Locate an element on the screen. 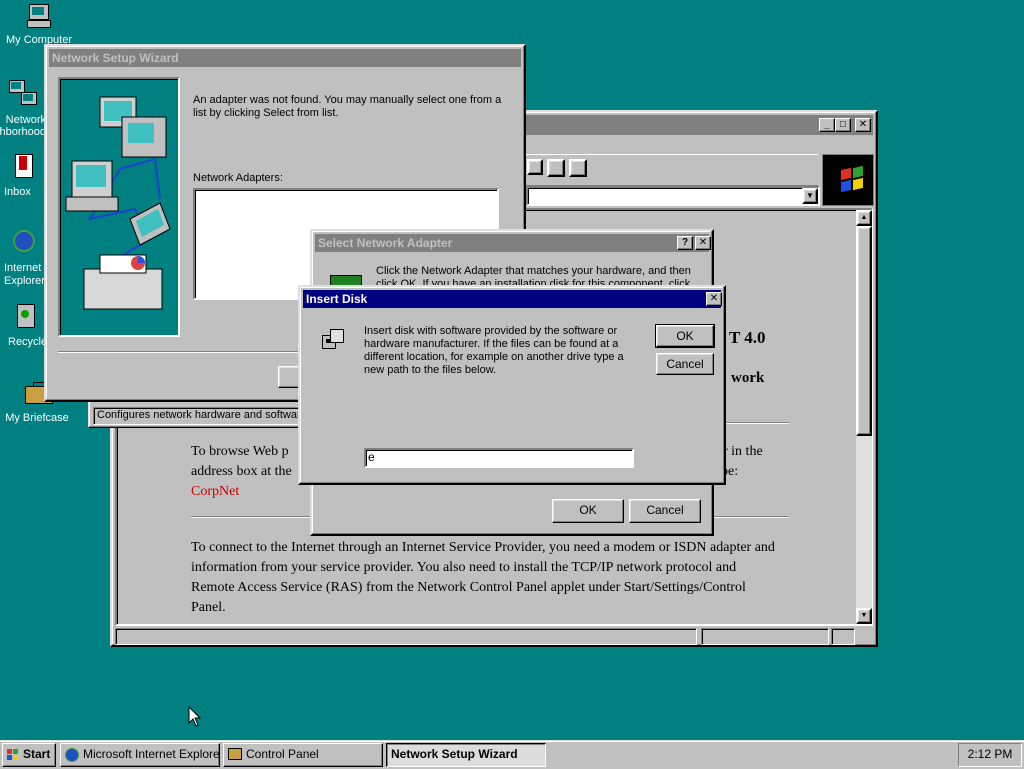 Image resolution: width=1024 pixels, height=769 pixels. control-panel-icon is located at coordinates (235, 754).